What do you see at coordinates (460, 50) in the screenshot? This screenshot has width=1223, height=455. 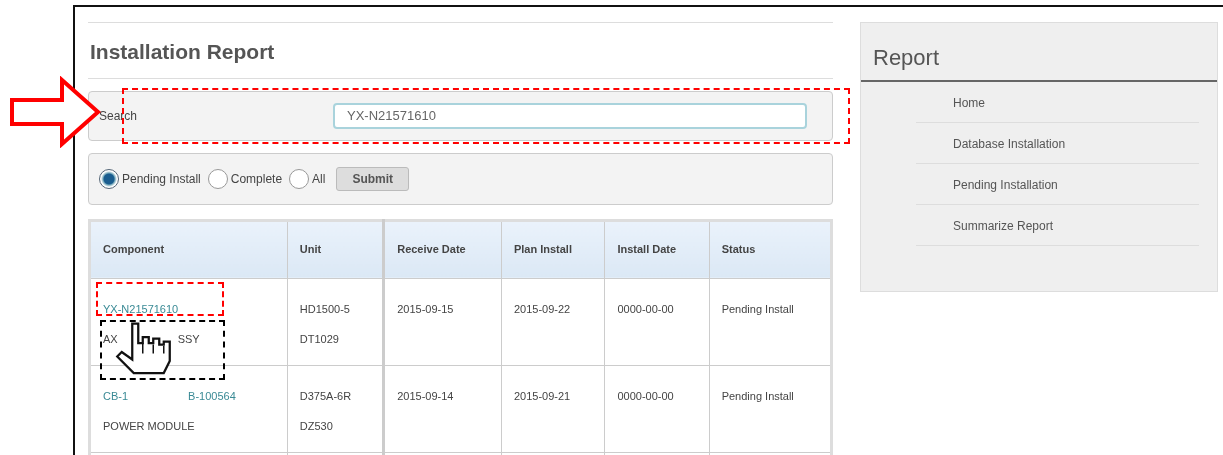 I see `page-title: Installation Report` at bounding box center [460, 50].